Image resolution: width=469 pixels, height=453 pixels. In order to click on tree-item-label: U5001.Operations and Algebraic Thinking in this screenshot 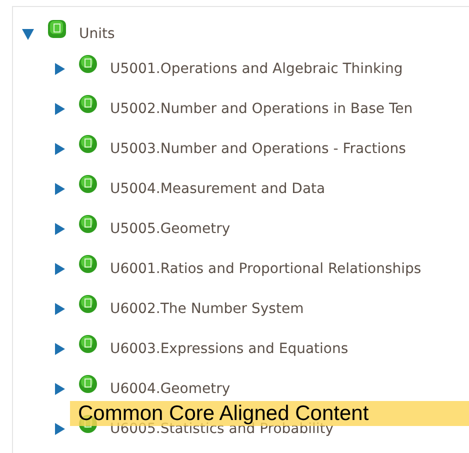, I will do `click(256, 69)`.